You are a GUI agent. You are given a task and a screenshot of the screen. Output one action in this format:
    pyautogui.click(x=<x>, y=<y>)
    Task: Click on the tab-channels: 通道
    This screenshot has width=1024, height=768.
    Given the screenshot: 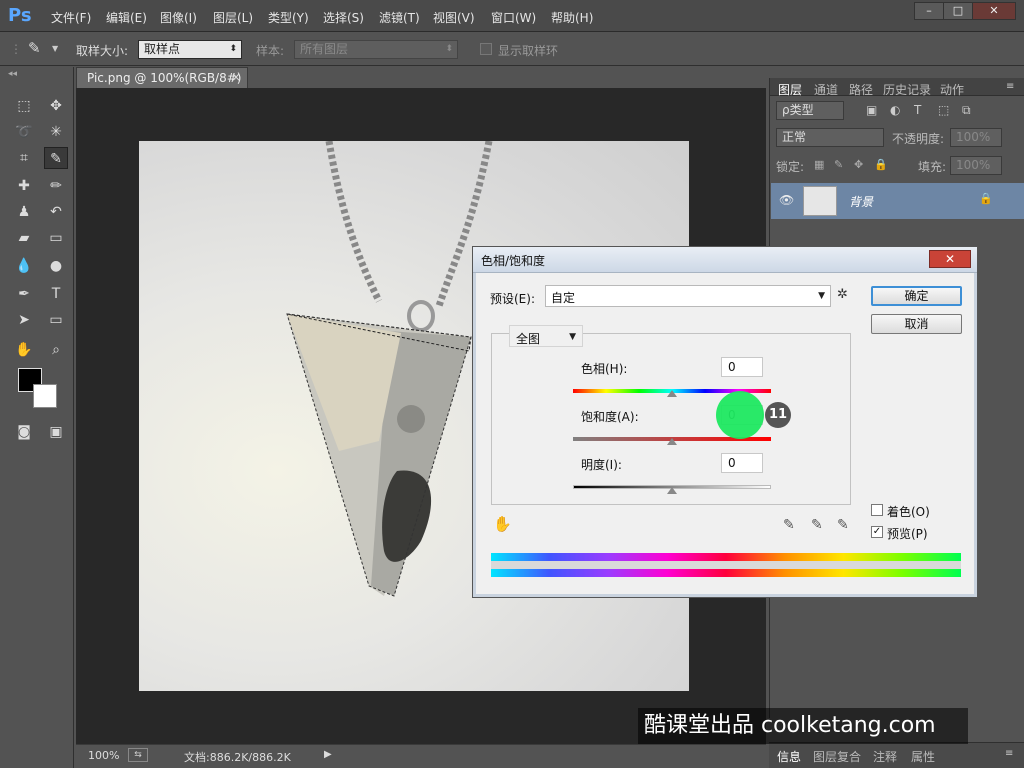 What is the action you would take?
    pyautogui.click(x=826, y=89)
    